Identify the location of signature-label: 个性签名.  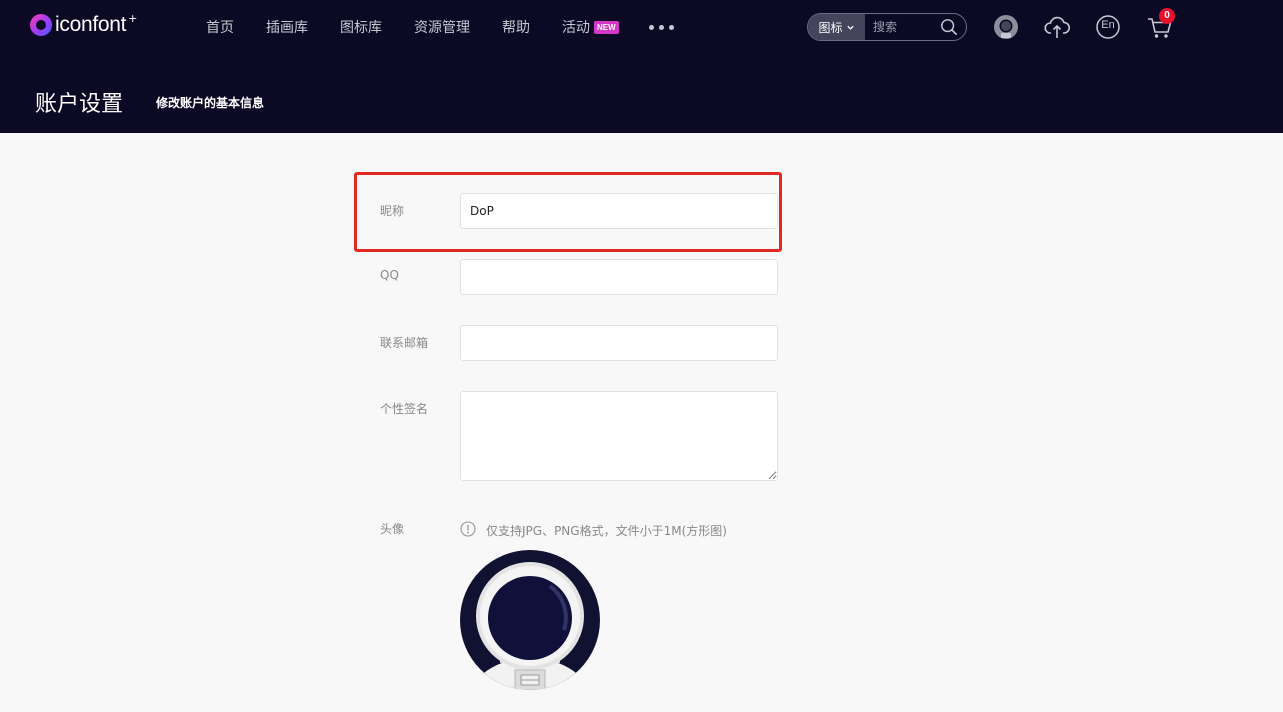
(404, 409).